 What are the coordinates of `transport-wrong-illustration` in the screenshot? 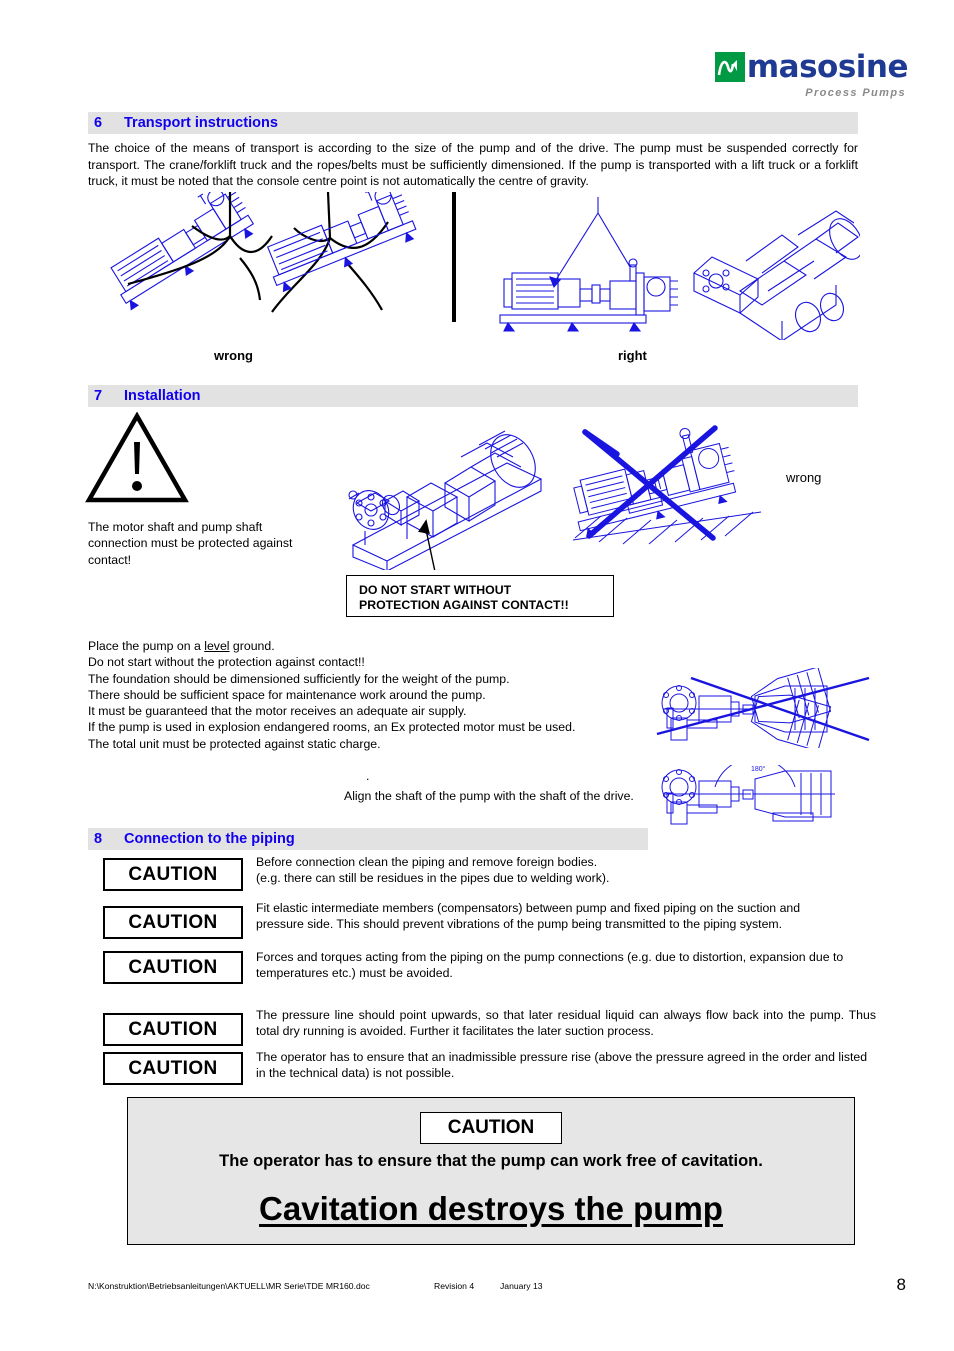 It's located at (270, 267).